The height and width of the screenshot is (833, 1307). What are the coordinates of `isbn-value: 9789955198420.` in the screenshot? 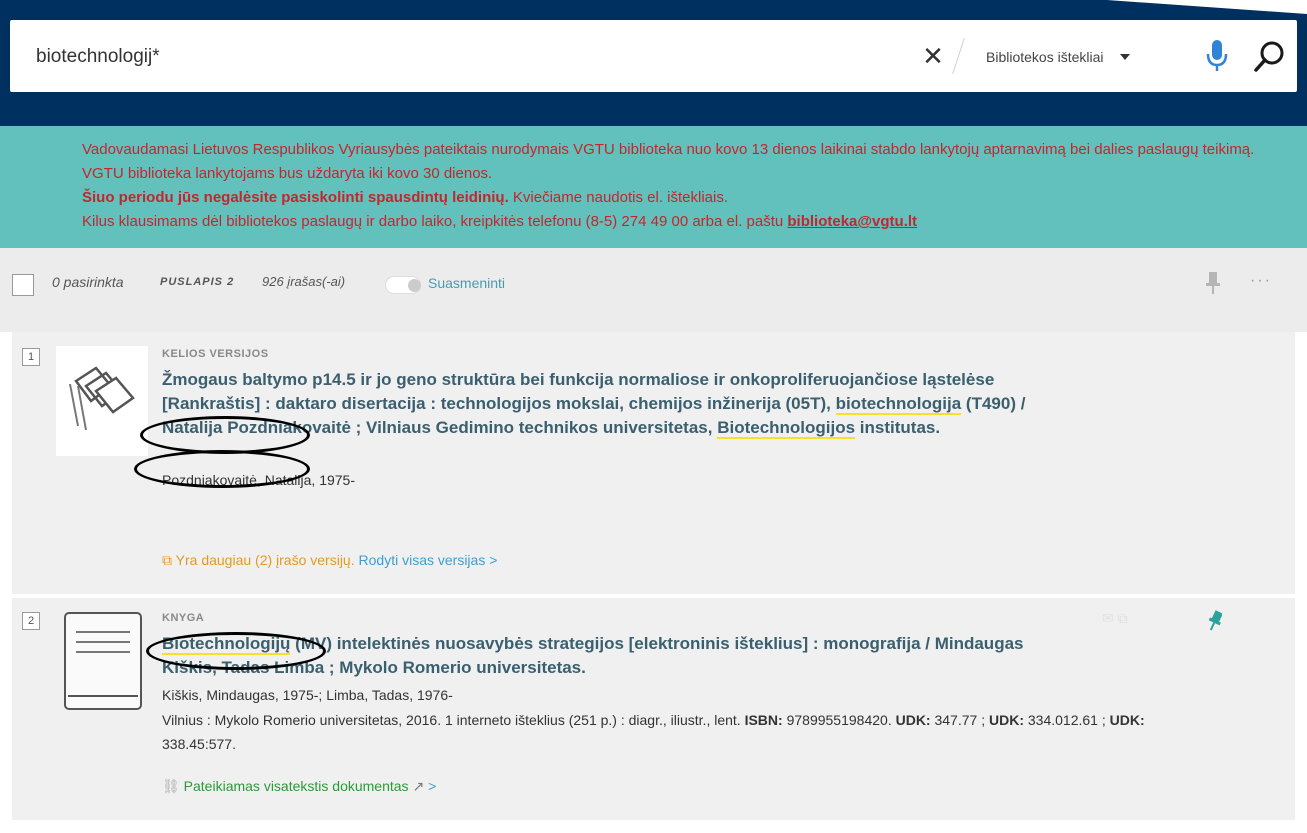 It's located at (839, 720).